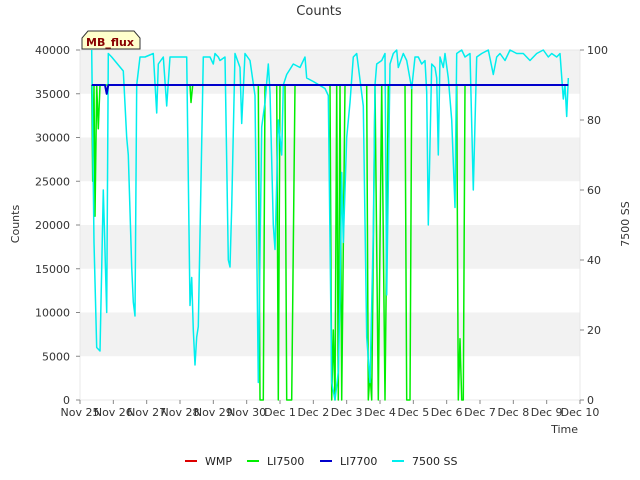 This screenshot has width=640, height=480. I want to click on y-axis-ticks: 0500010000150002000025000300003500040000, so click(57, 225).